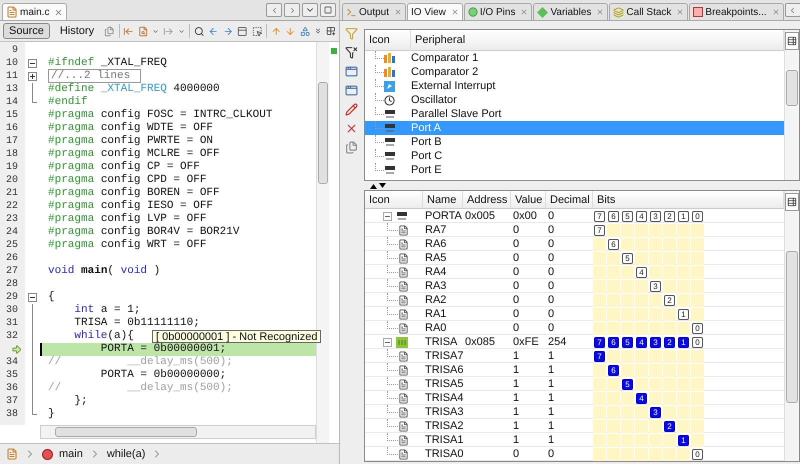  Describe the element at coordinates (574, 170) in the screenshot. I see `peripheral-row: Port E` at that location.